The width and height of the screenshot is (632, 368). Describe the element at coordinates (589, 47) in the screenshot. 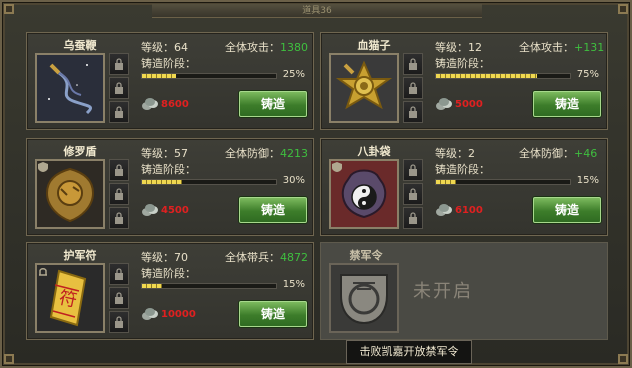

I see `stat-value: +131` at that location.